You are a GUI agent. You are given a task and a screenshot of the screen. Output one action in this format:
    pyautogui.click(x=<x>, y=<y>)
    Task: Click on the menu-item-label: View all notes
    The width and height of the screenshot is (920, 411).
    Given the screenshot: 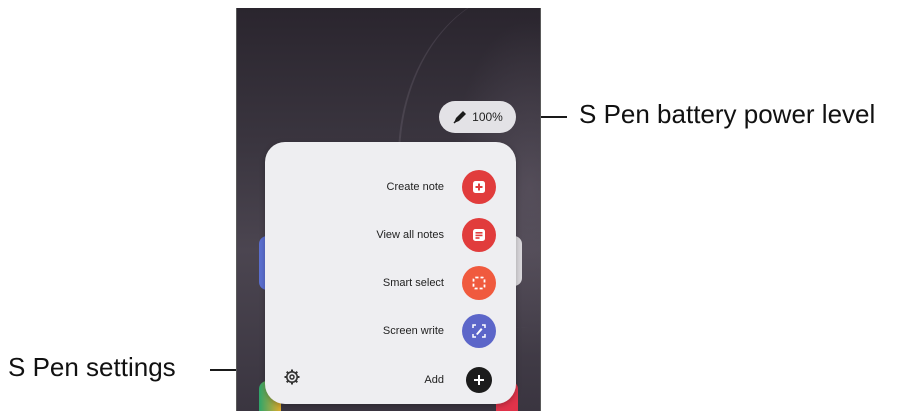 What is the action you would take?
    pyautogui.click(x=410, y=235)
    